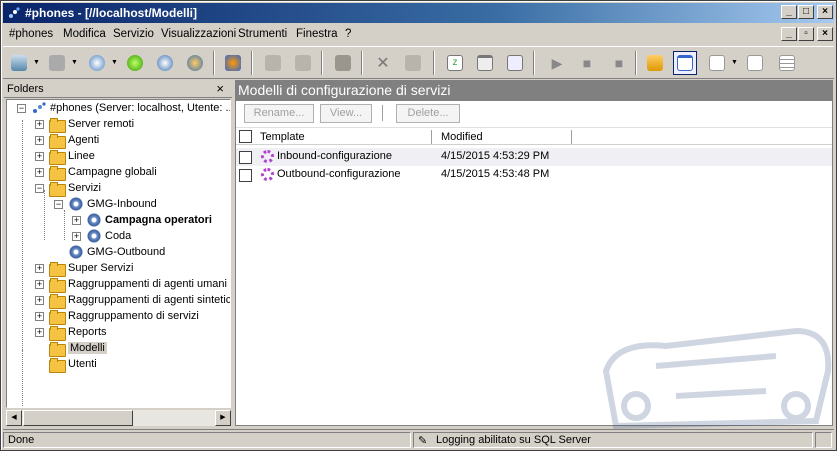 The height and width of the screenshot is (451, 837). What do you see at coordinates (823, 440) in the screenshot?
I see `size-grip-icon` at bounding box center [823, 440].